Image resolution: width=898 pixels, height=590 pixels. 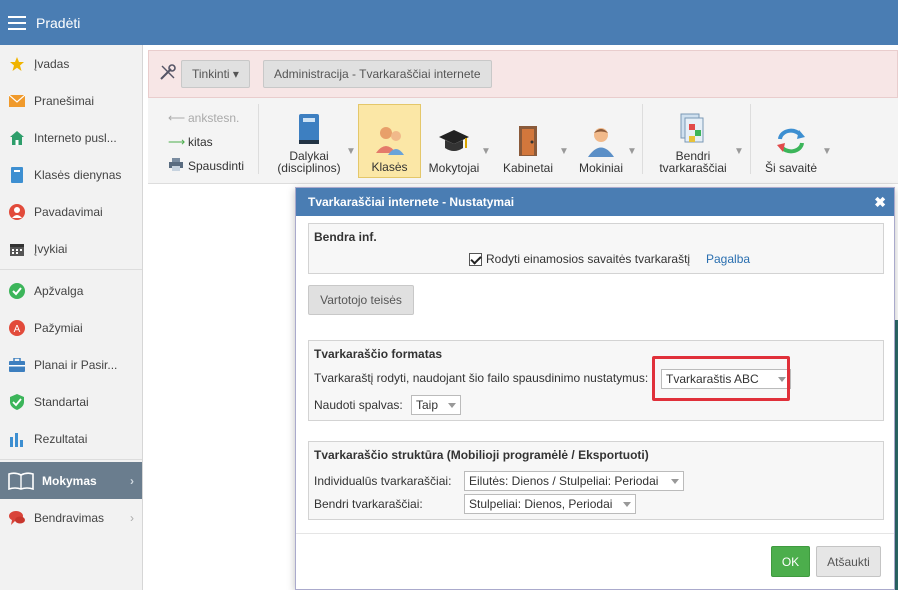 I want to click on format-section-title: Tvarkaraščio formatas, so click(x=378, y=354).